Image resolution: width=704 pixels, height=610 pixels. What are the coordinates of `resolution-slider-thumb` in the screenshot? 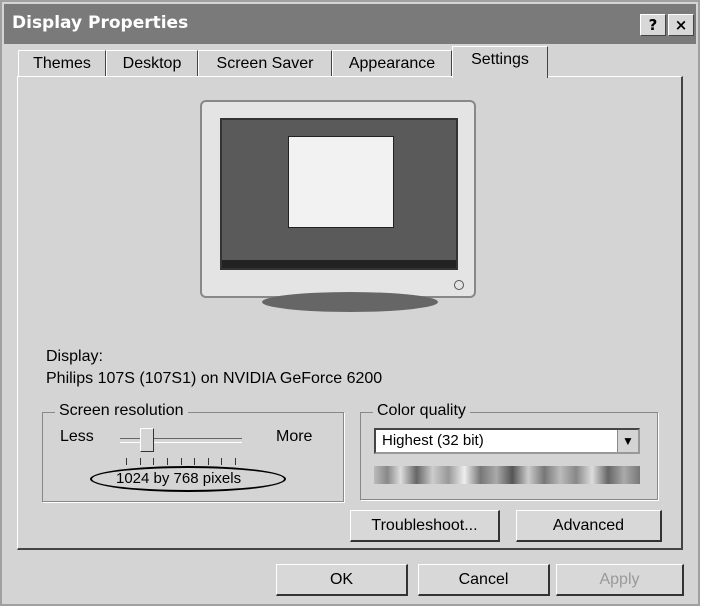 It's located at (146, 440).